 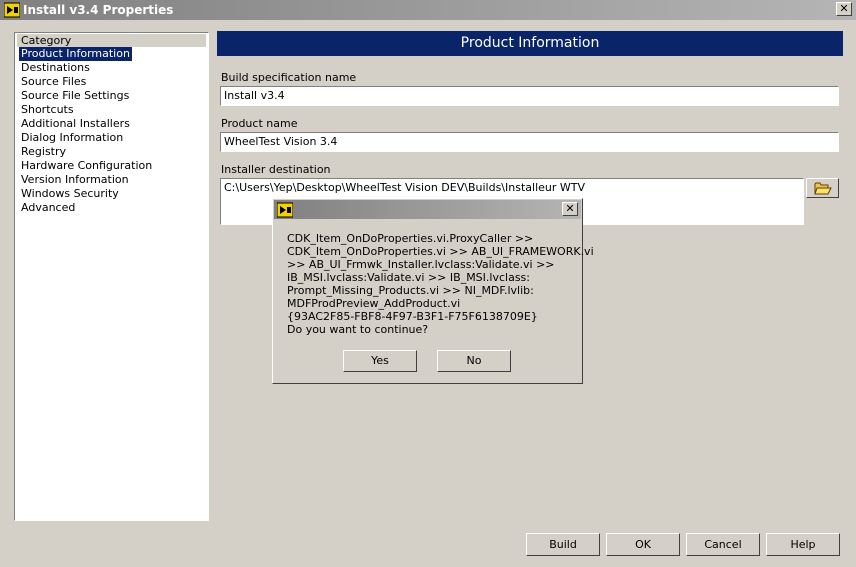 What do you see at coordinates (643, 544) in the screenshot?
I see `ok-button: OK` at bounding box center [643, 544].